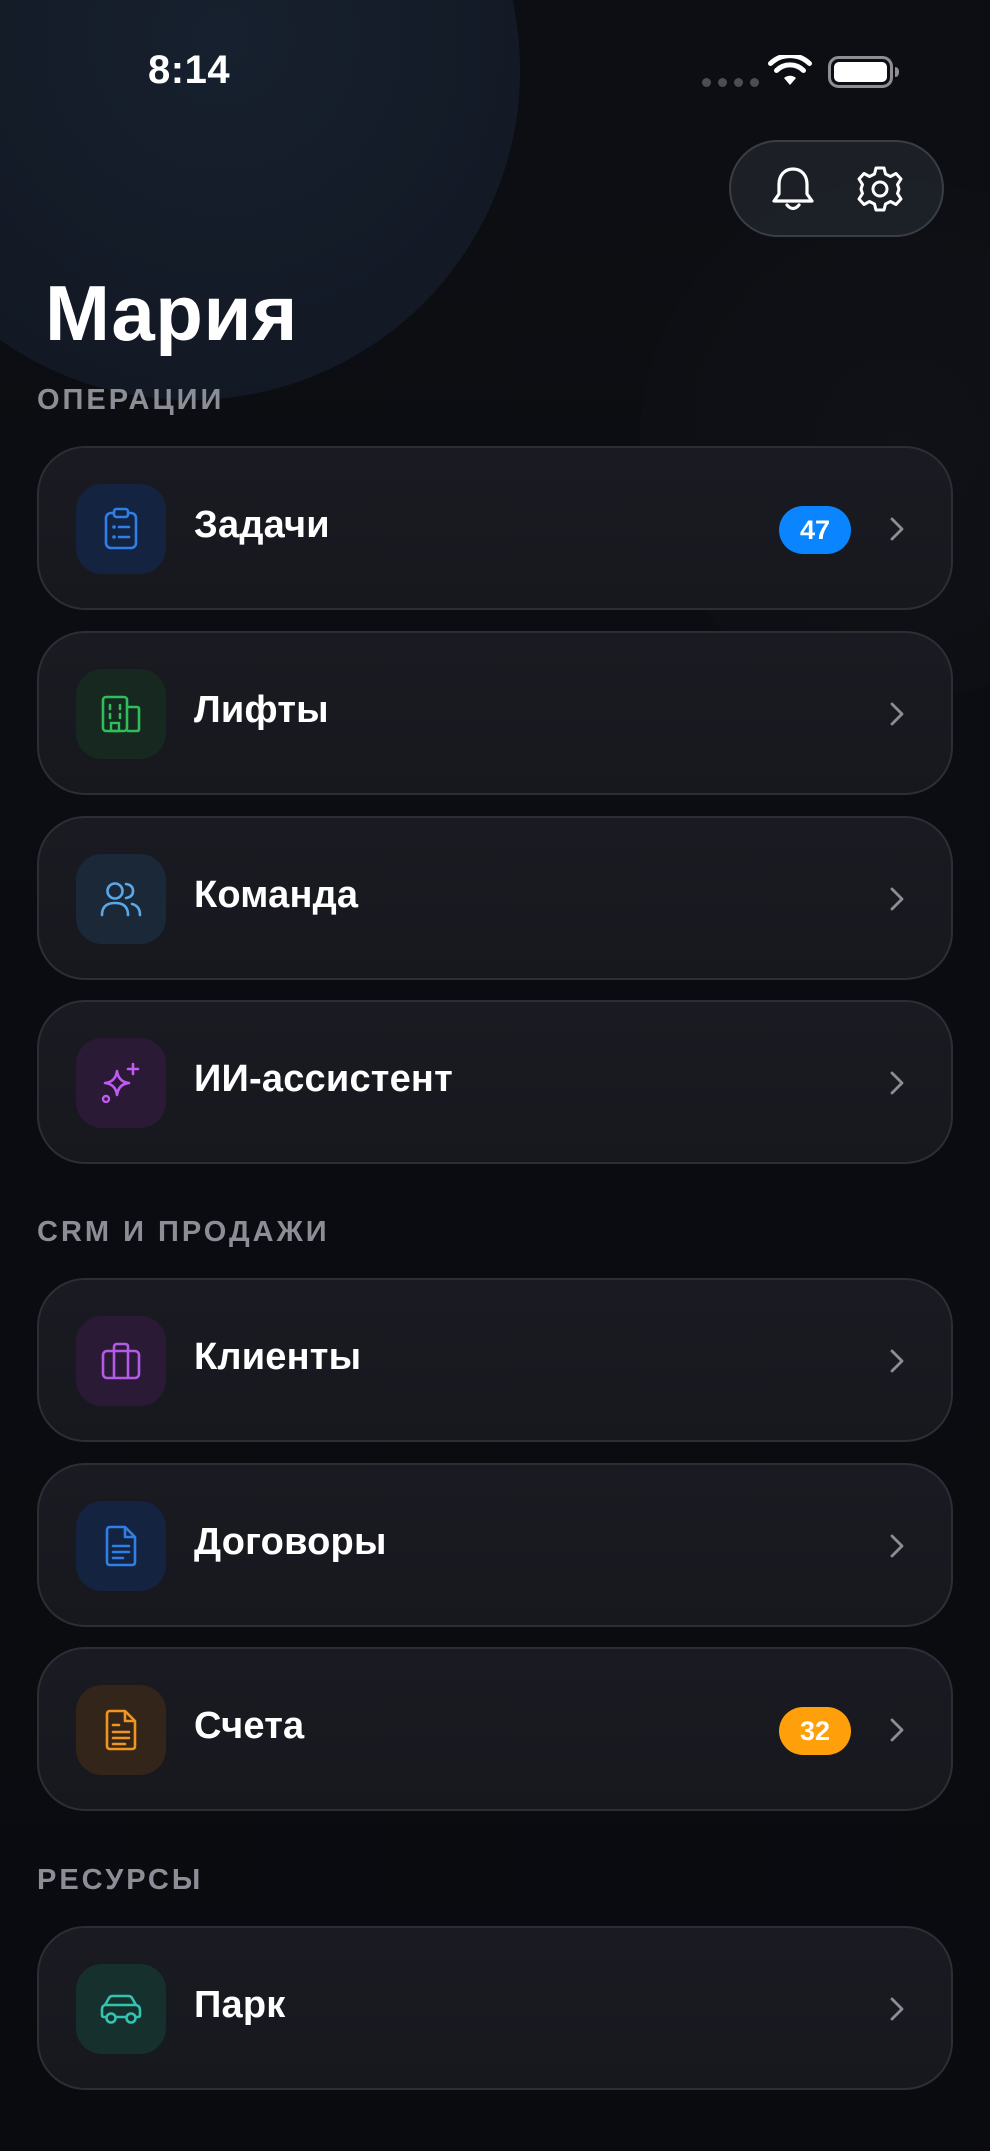  I want to click on menu-item-label: Команда, so click(276, 895).